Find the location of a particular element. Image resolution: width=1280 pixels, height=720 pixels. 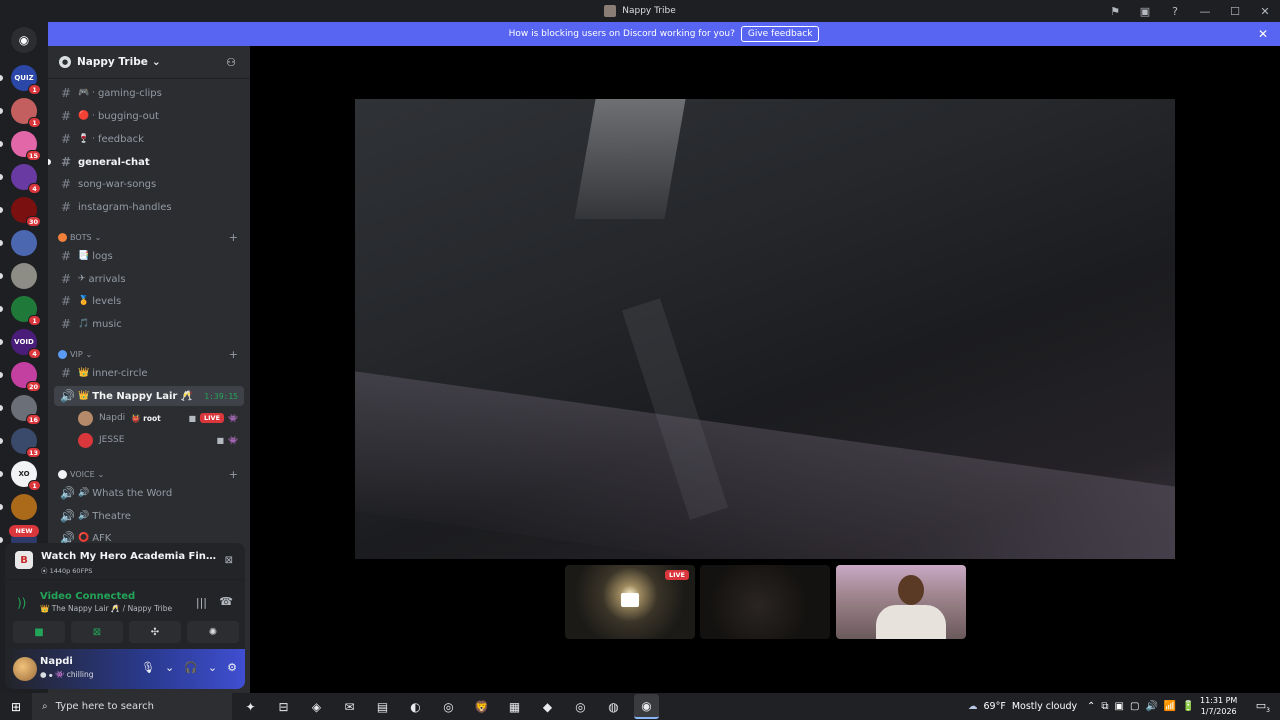

voice-user-napdi: Napdi 👹 root ■ LIVE 👾 is located at coordinates (161, 418).